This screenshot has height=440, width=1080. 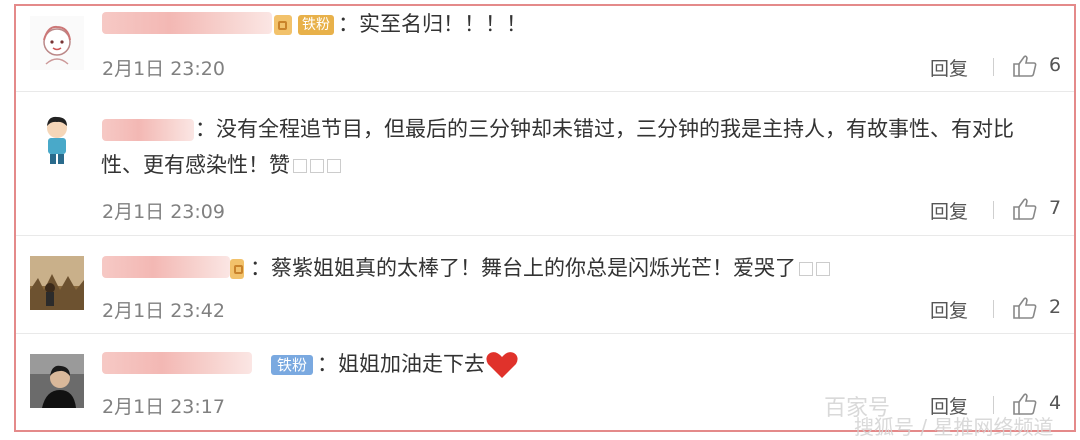 I want to click on comment-text-line: 铁粉 ：姐姐加油走下去, so click(x=662, y=364).